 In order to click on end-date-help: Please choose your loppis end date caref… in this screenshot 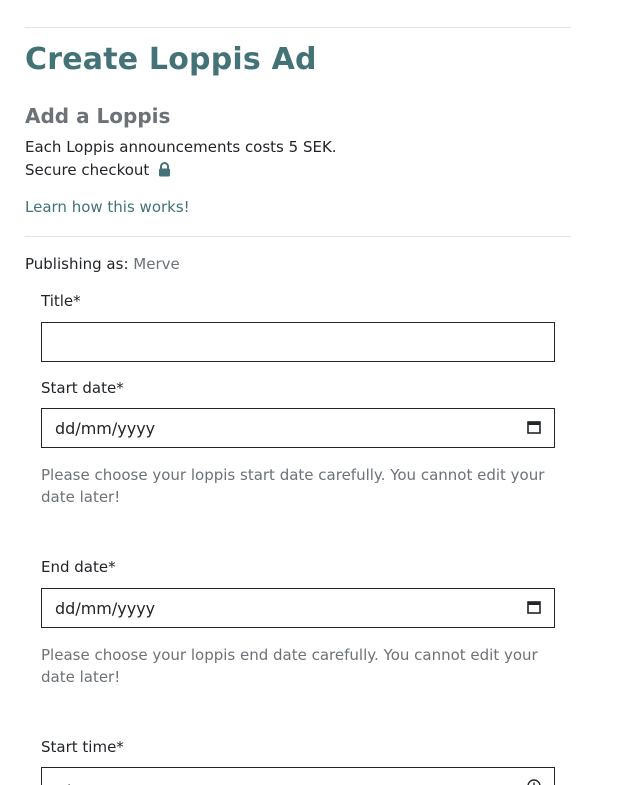, I will do `click(289, 666)`.